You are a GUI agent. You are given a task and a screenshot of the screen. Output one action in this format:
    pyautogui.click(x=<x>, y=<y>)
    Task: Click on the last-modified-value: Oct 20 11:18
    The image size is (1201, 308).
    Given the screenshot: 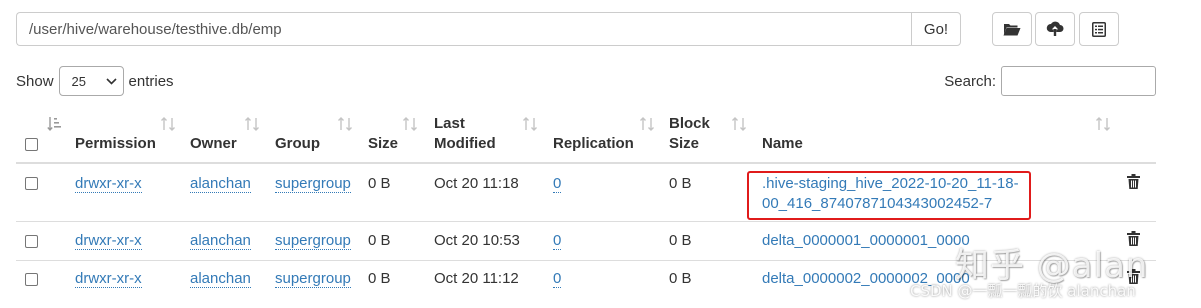 What is the action you would take?
    pyautogui.click(x=476, y=183)
    